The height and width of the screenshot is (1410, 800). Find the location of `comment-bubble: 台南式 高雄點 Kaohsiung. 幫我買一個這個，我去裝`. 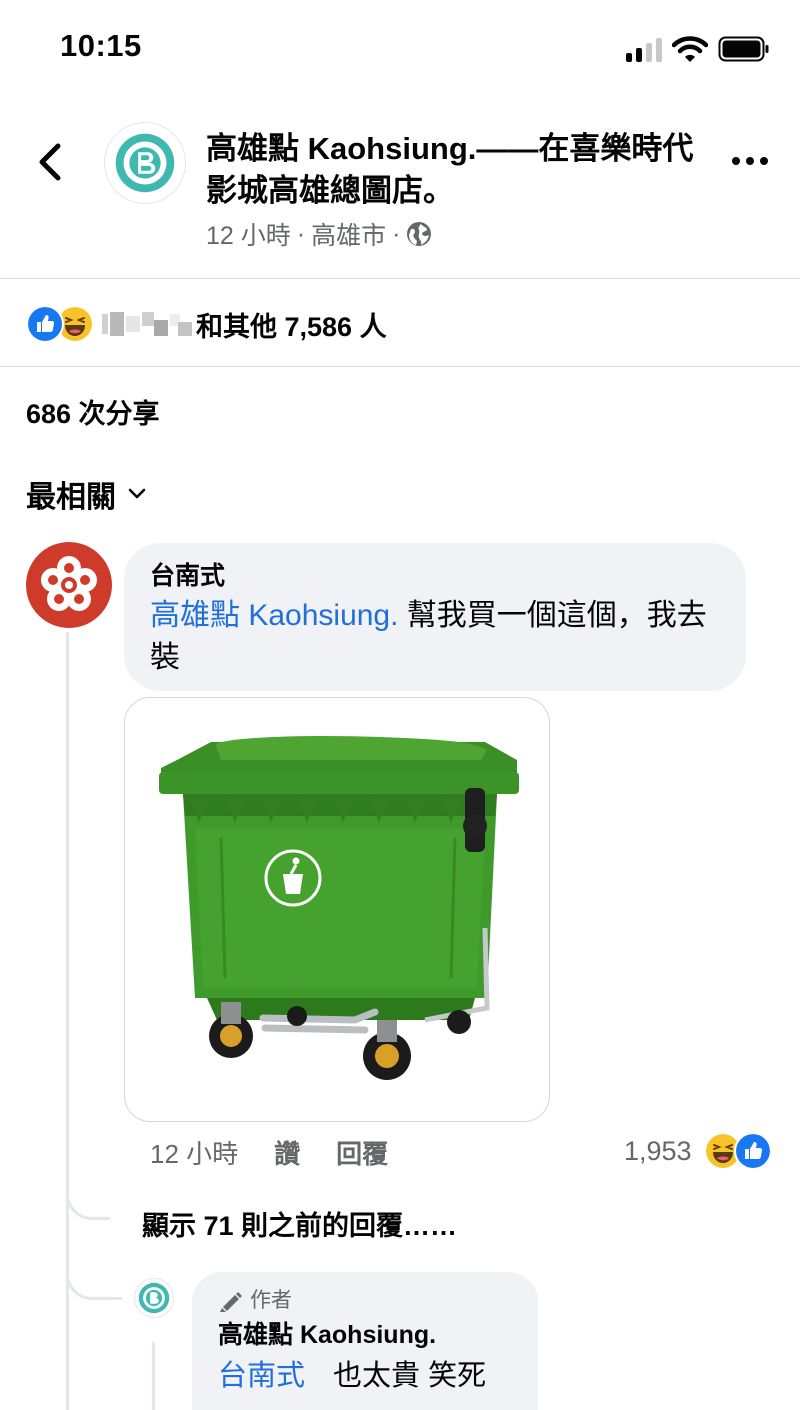

comment-bubble: 台南式 高雄點 Kaohsiung. 幫我買一個這個，我去裝 is located at coordinates (435, 617).